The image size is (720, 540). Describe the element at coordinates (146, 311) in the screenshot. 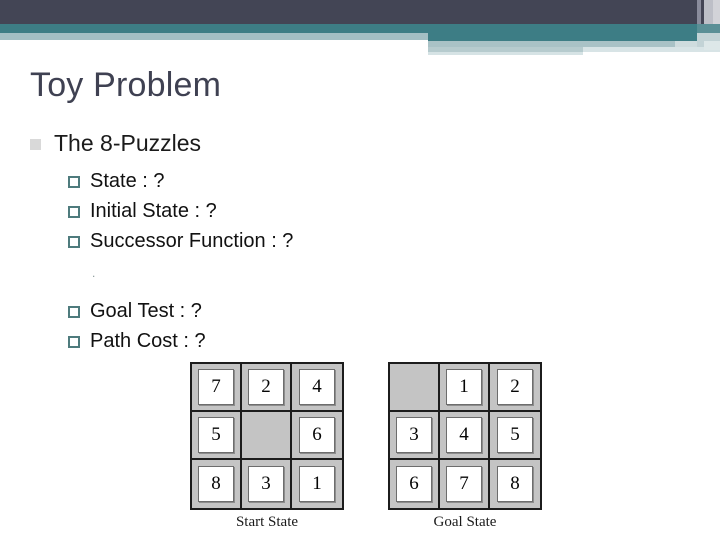

I see `sub-bullet-label-goal-test: Goal Test : ?` at that location.